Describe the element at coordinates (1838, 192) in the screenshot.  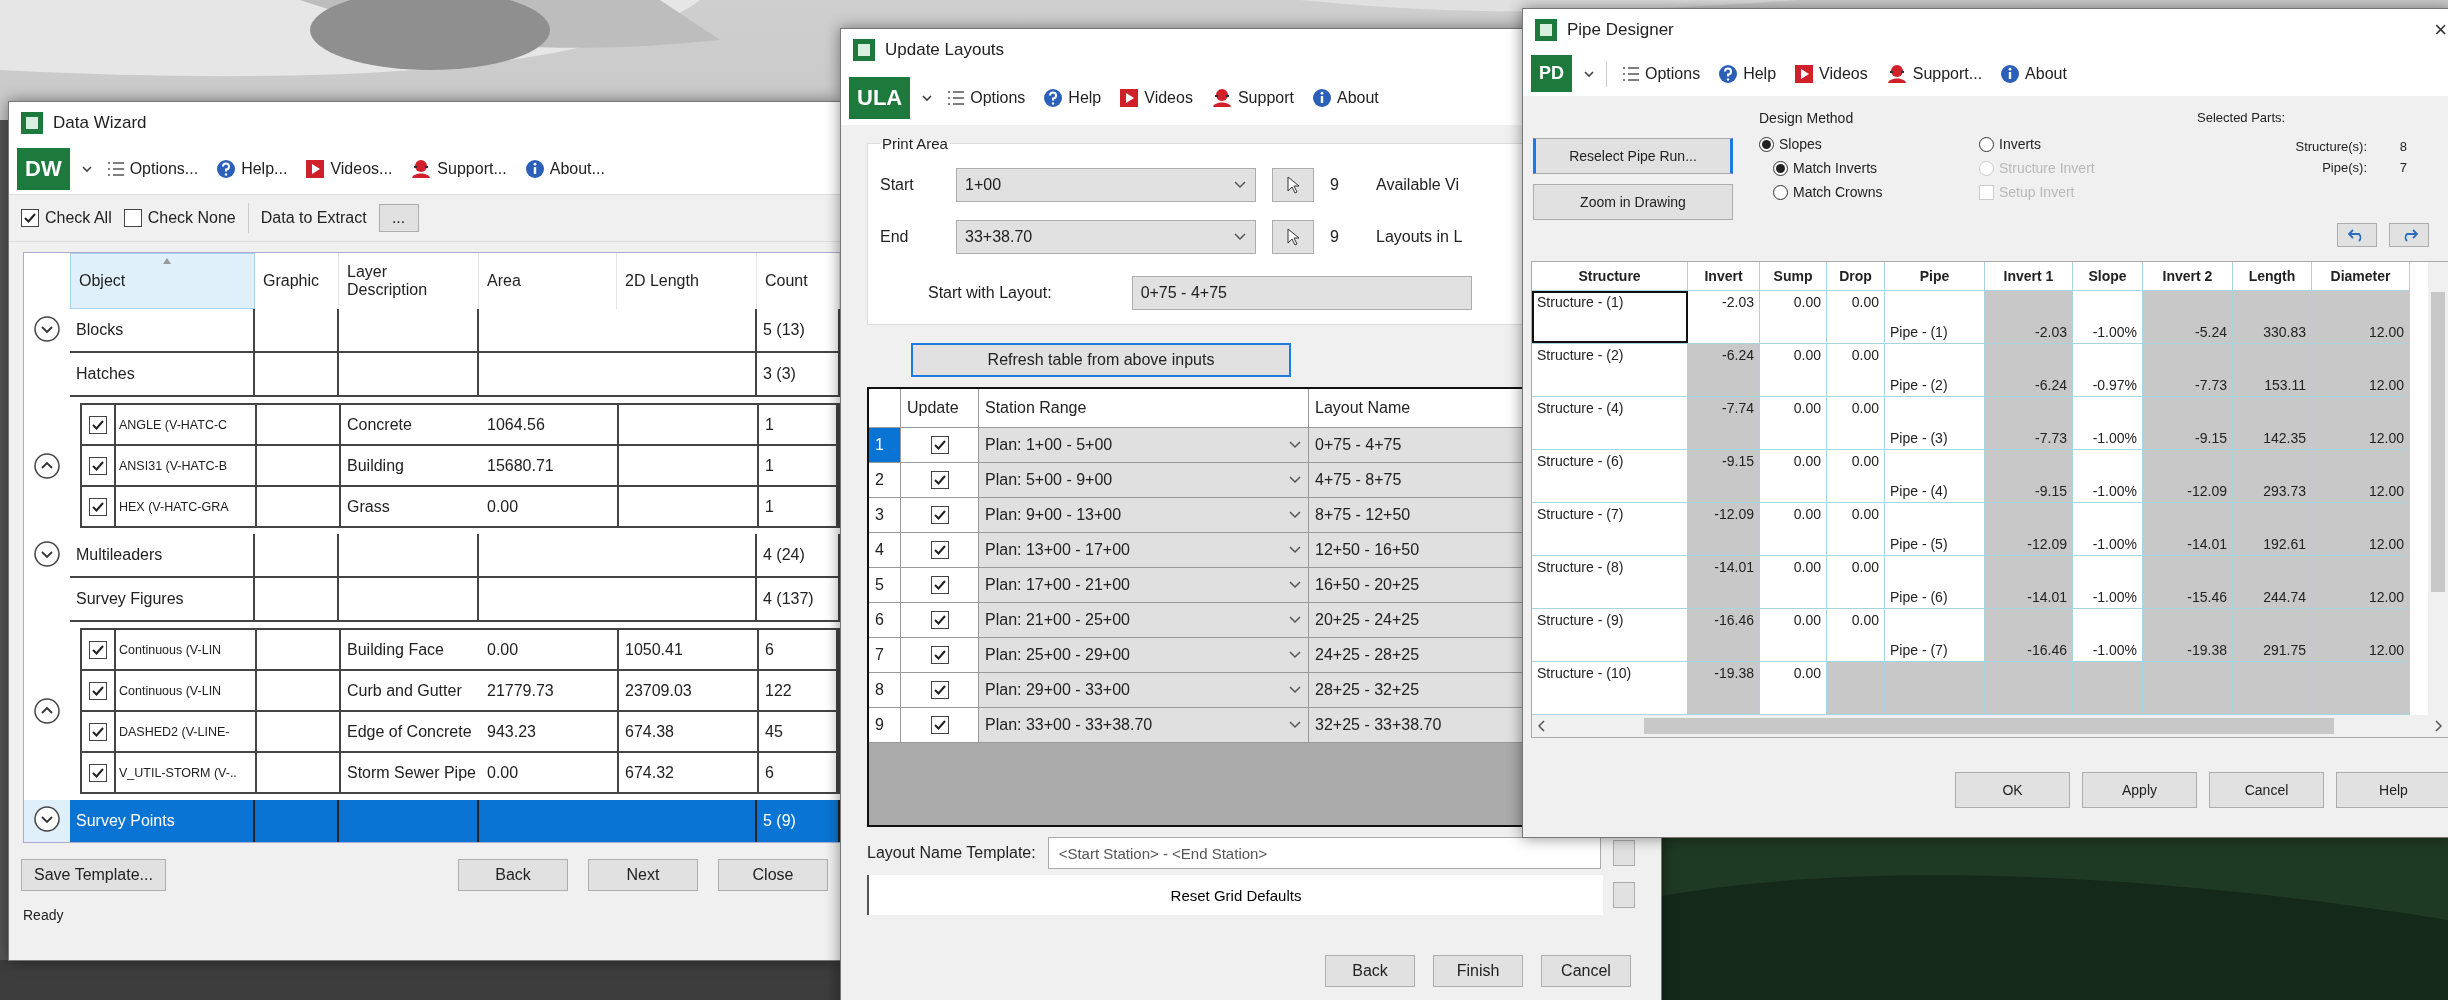
I see `option-label: Match Crowns` at that location.